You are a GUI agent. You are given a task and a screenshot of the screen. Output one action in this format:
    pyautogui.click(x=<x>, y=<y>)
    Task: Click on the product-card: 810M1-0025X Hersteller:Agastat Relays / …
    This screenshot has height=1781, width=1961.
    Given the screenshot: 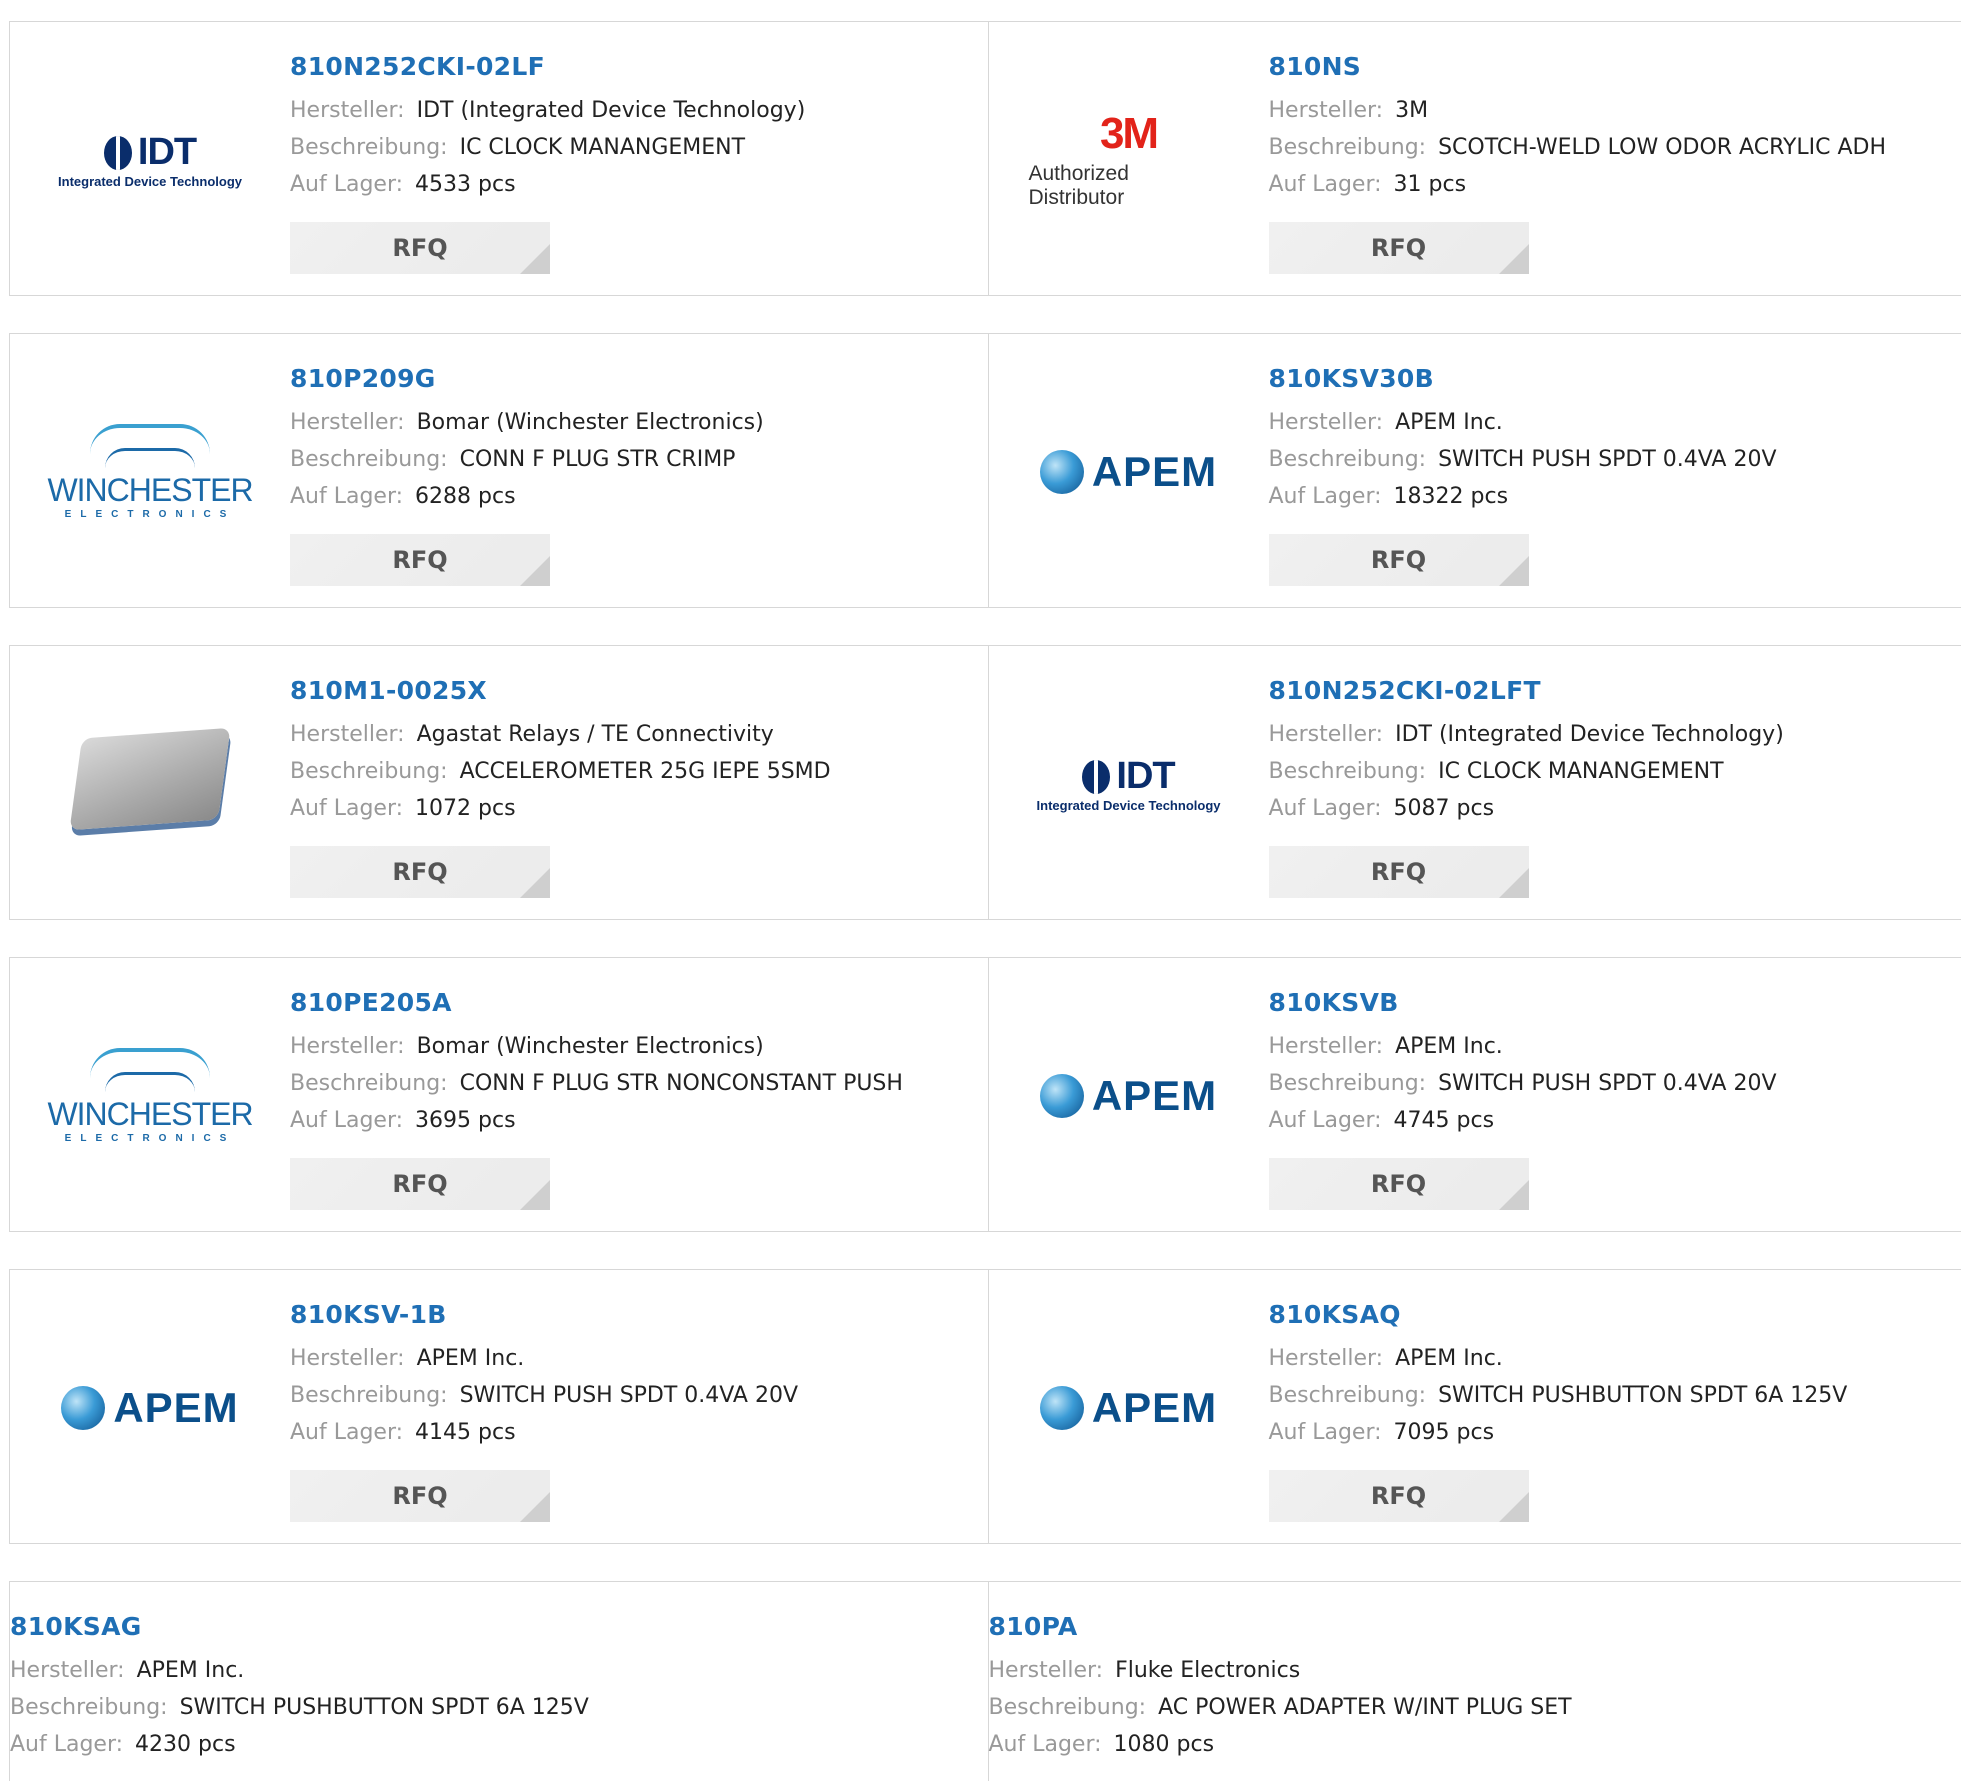 What is the action you would take?
    pyautogui.click(x=499, y=782)
    